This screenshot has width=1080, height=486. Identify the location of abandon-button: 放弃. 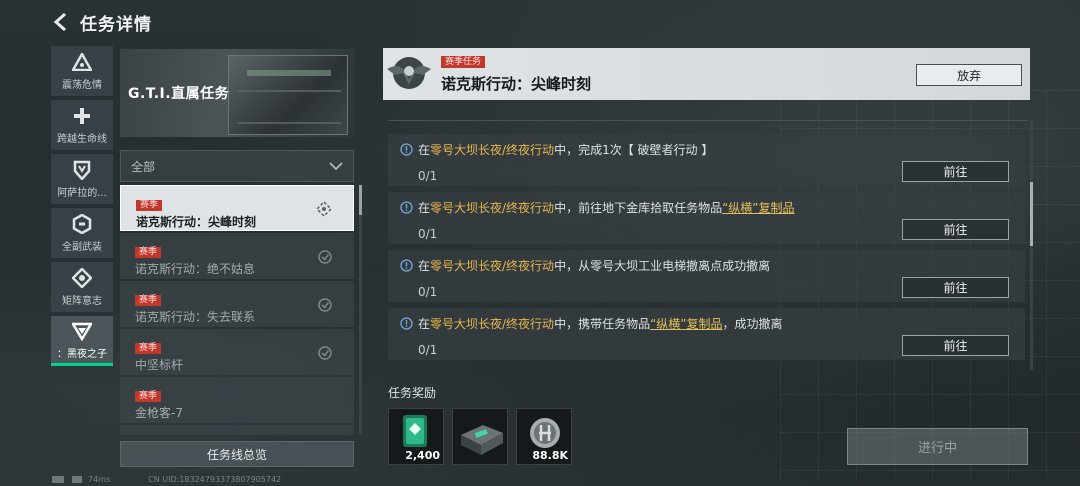
(969, 75).